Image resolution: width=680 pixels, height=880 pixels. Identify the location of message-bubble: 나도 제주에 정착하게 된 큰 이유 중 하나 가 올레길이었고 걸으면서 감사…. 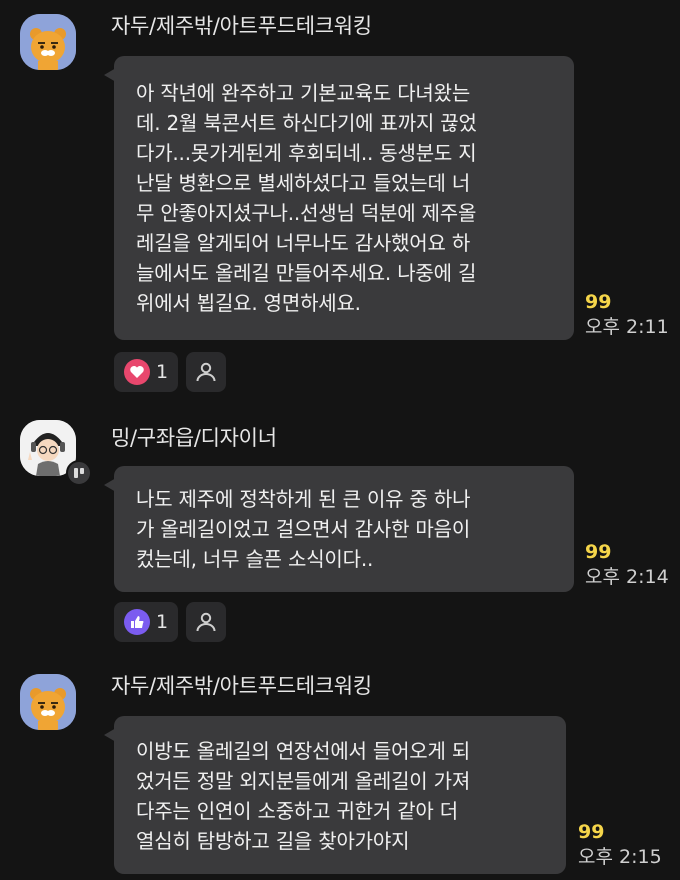
(339, 529).